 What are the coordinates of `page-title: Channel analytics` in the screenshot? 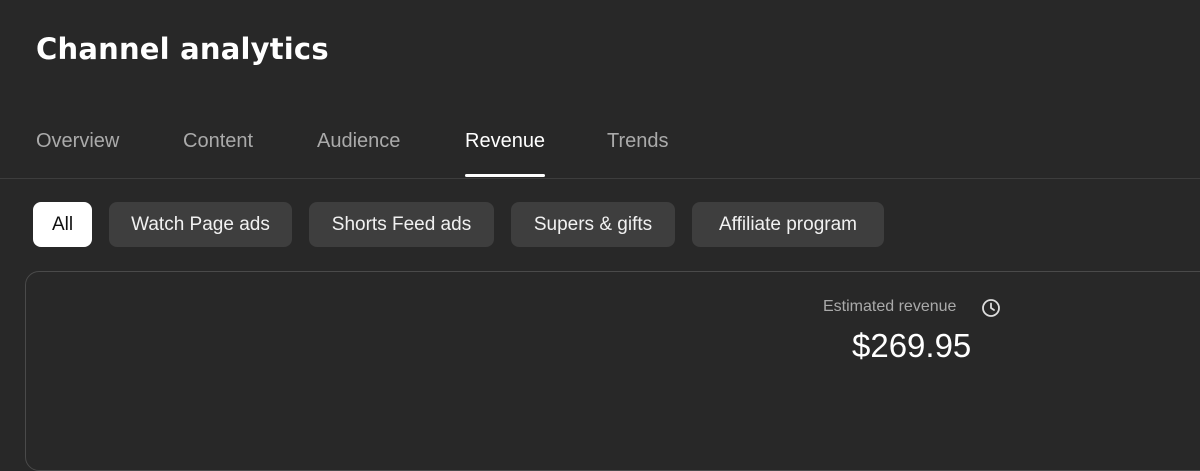 It's located at (182, 49).